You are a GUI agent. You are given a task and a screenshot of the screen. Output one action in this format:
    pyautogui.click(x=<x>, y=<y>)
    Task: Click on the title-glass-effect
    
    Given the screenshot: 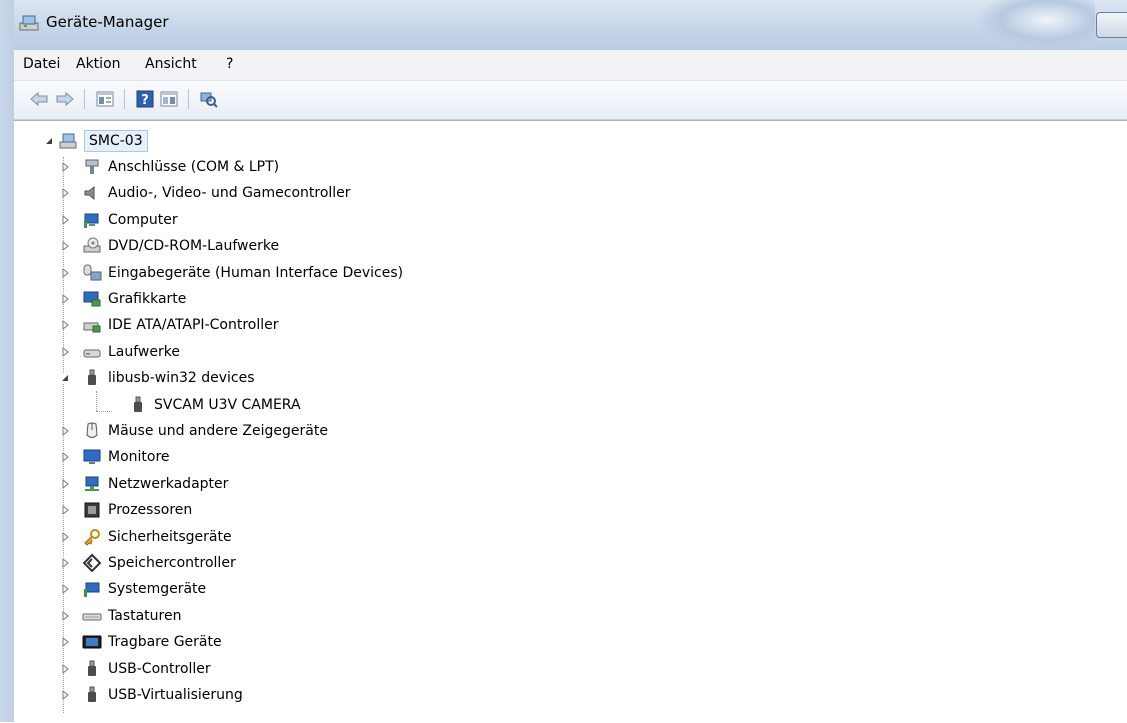 What is the action you would take?
    pyautogui.click(x=1035, y=25)
    